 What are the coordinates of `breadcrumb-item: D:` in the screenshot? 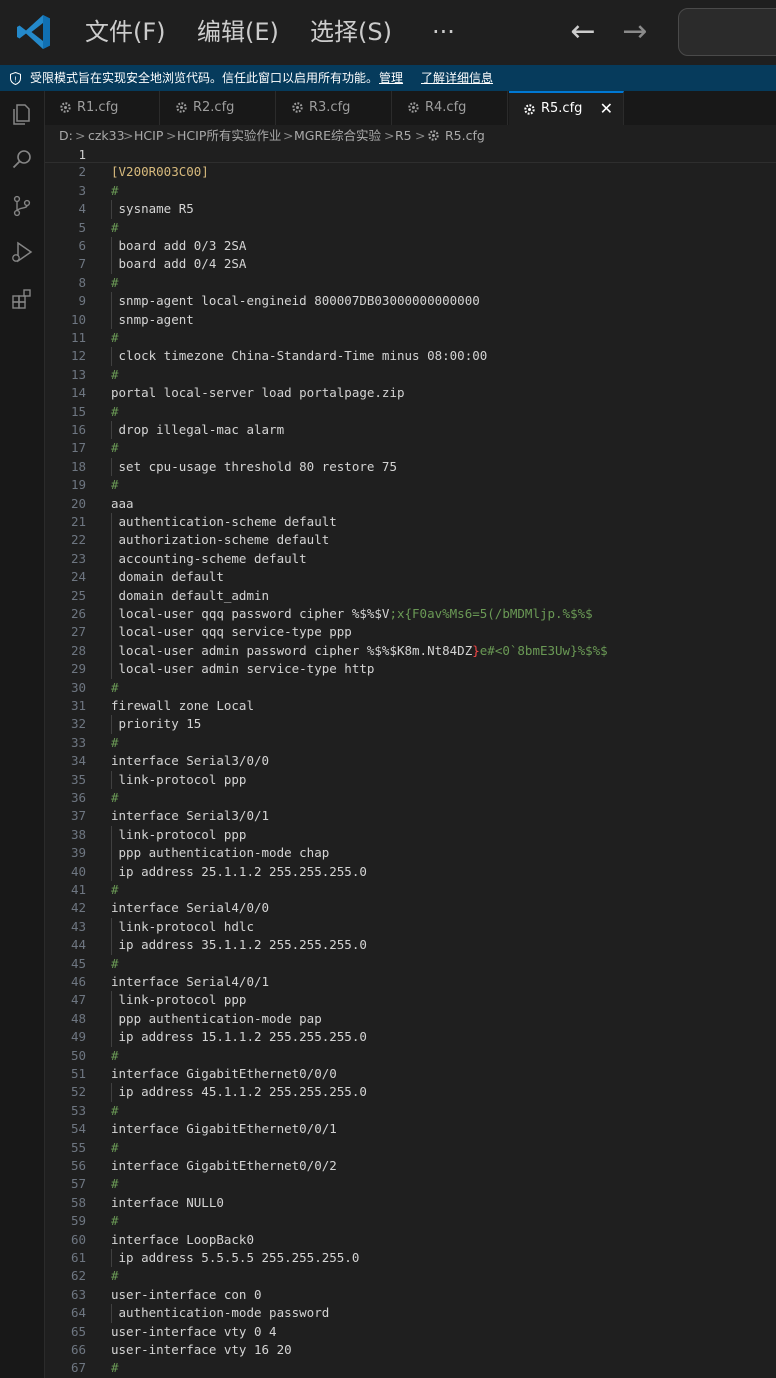 It's located at (66, 136).